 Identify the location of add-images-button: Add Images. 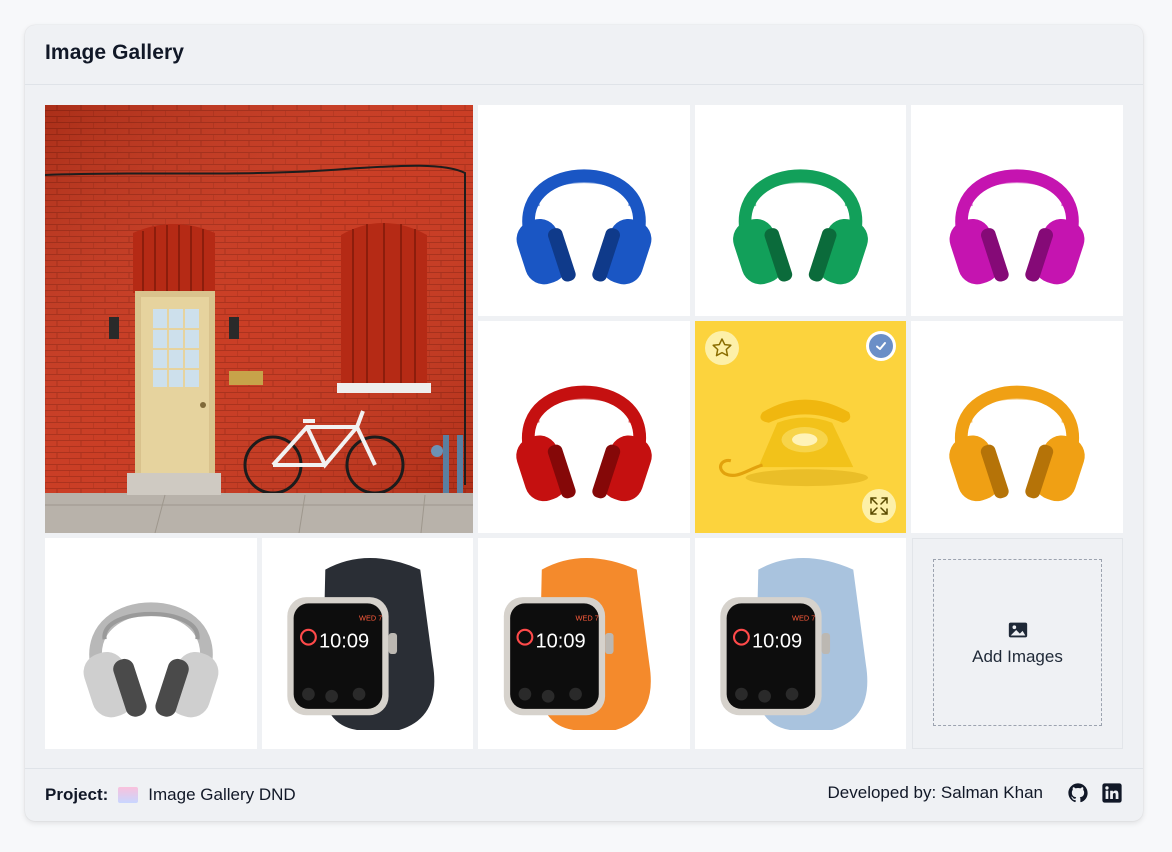
(1017, 642).